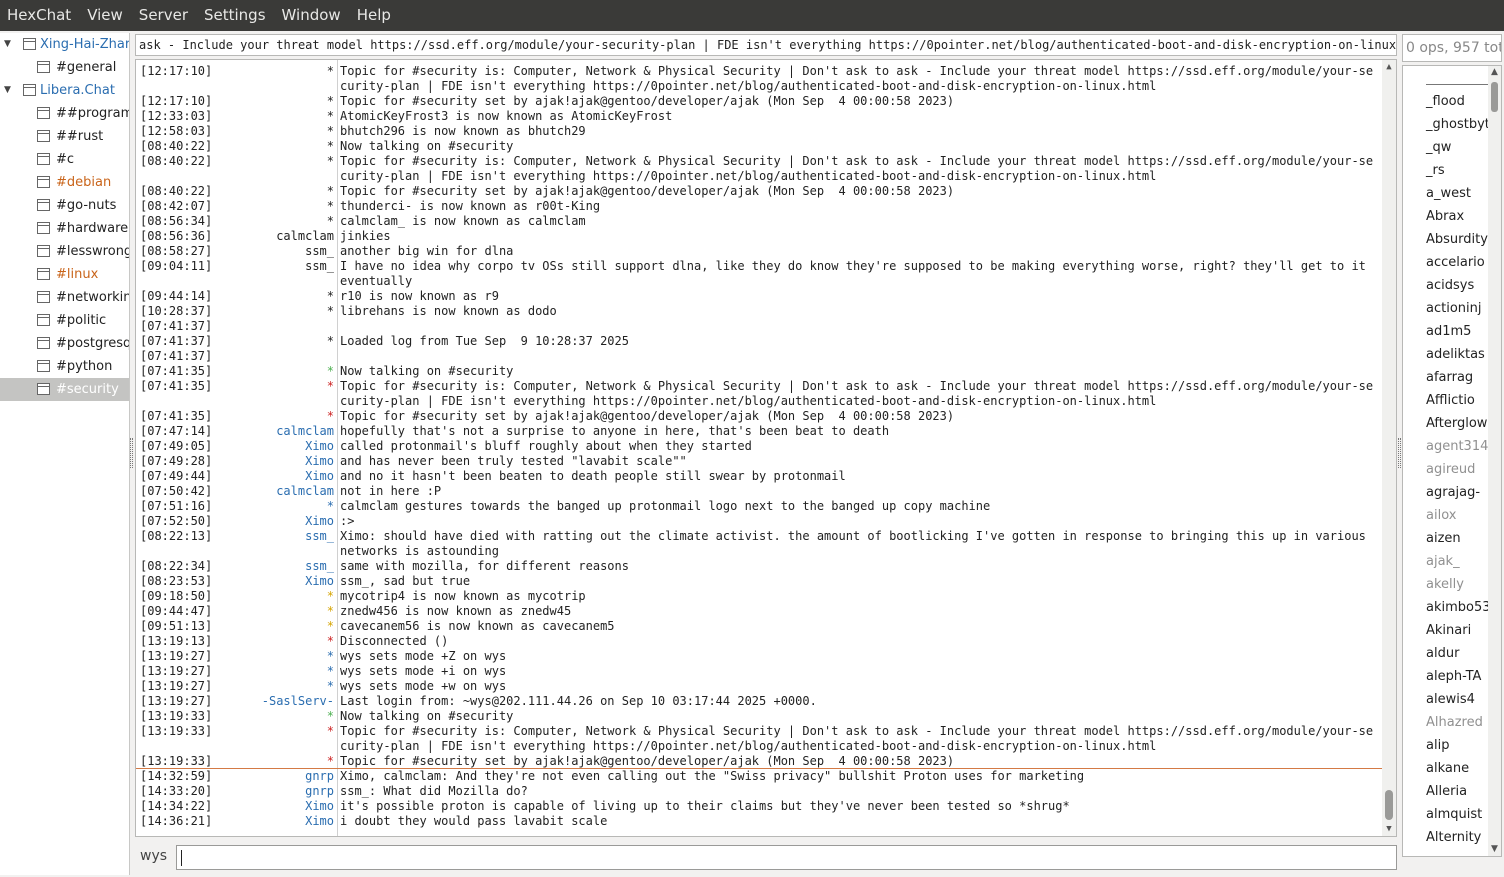 The width and height of the screenshot is (1504, 877). I want to click on user-item: Afterglow, so click(1456, 423).